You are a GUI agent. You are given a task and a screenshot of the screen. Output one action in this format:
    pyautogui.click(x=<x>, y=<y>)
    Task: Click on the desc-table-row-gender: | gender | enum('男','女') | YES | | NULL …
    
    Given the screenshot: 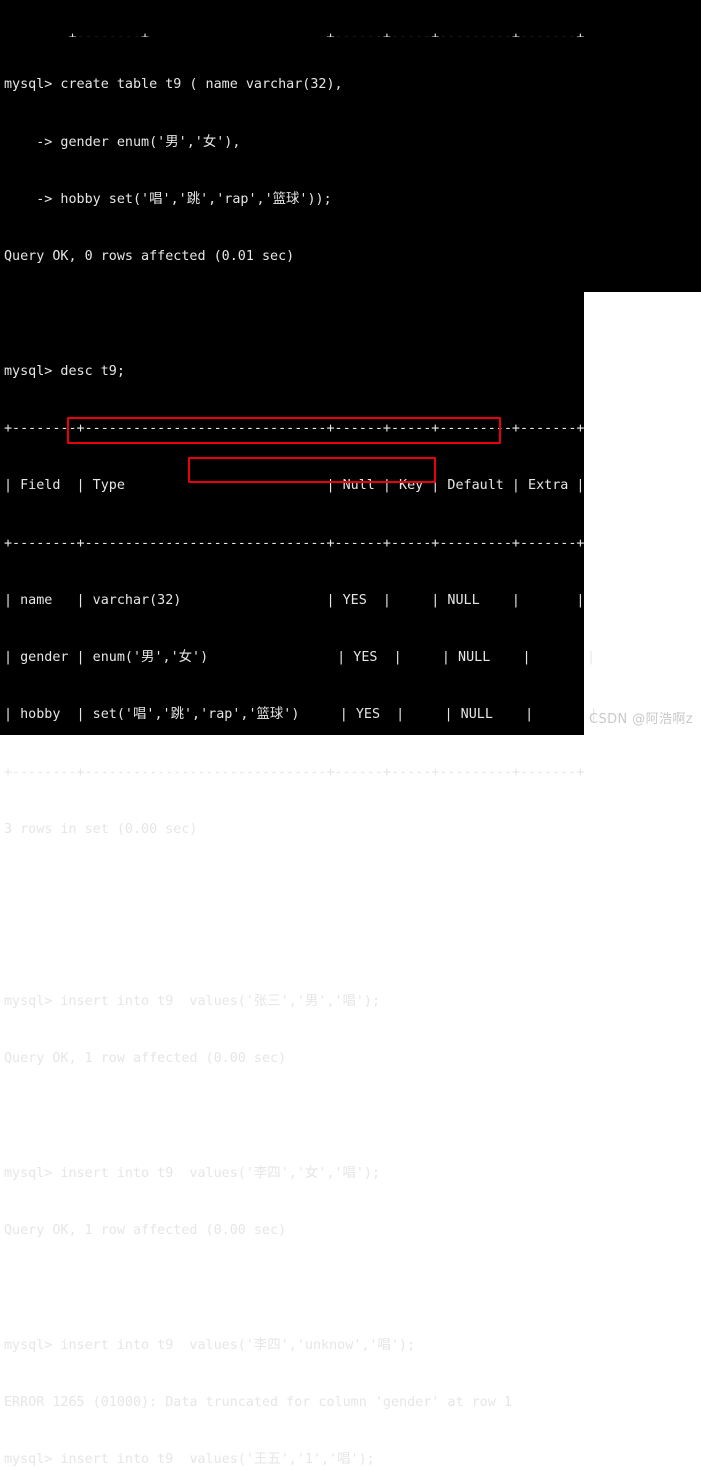 What is the action you would take?
    pyautogui.click(x=300, y=658)
    